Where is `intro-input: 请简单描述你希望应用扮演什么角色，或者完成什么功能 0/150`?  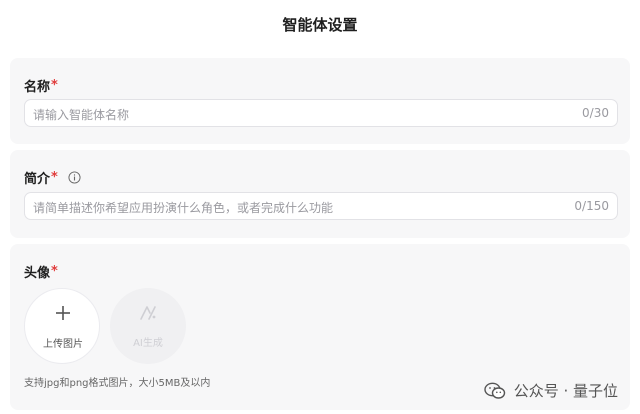
intro-input: 请简单描述你希望应用扮演什么角色，或者完成什么功能 0/150 is located at coordinates (321, 206).